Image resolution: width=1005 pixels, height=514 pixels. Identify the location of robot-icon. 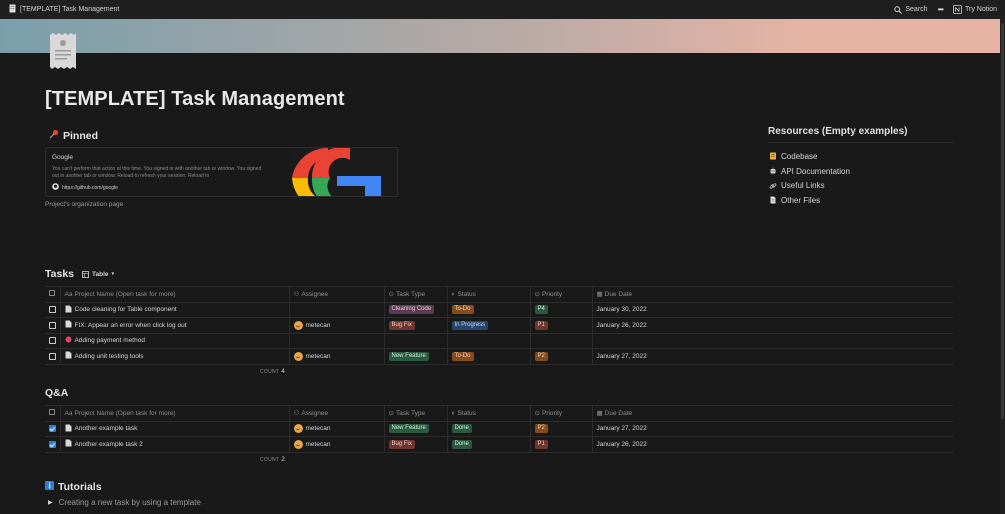
(772, 171).